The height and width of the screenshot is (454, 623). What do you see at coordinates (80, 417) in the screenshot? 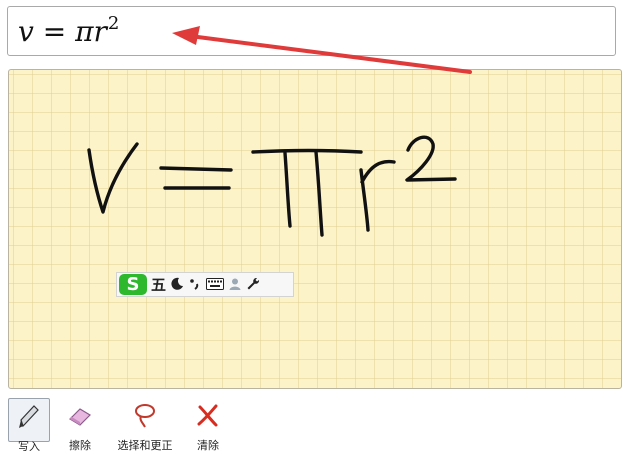
I see `eraser-icon` at bounding box center [80, 417].